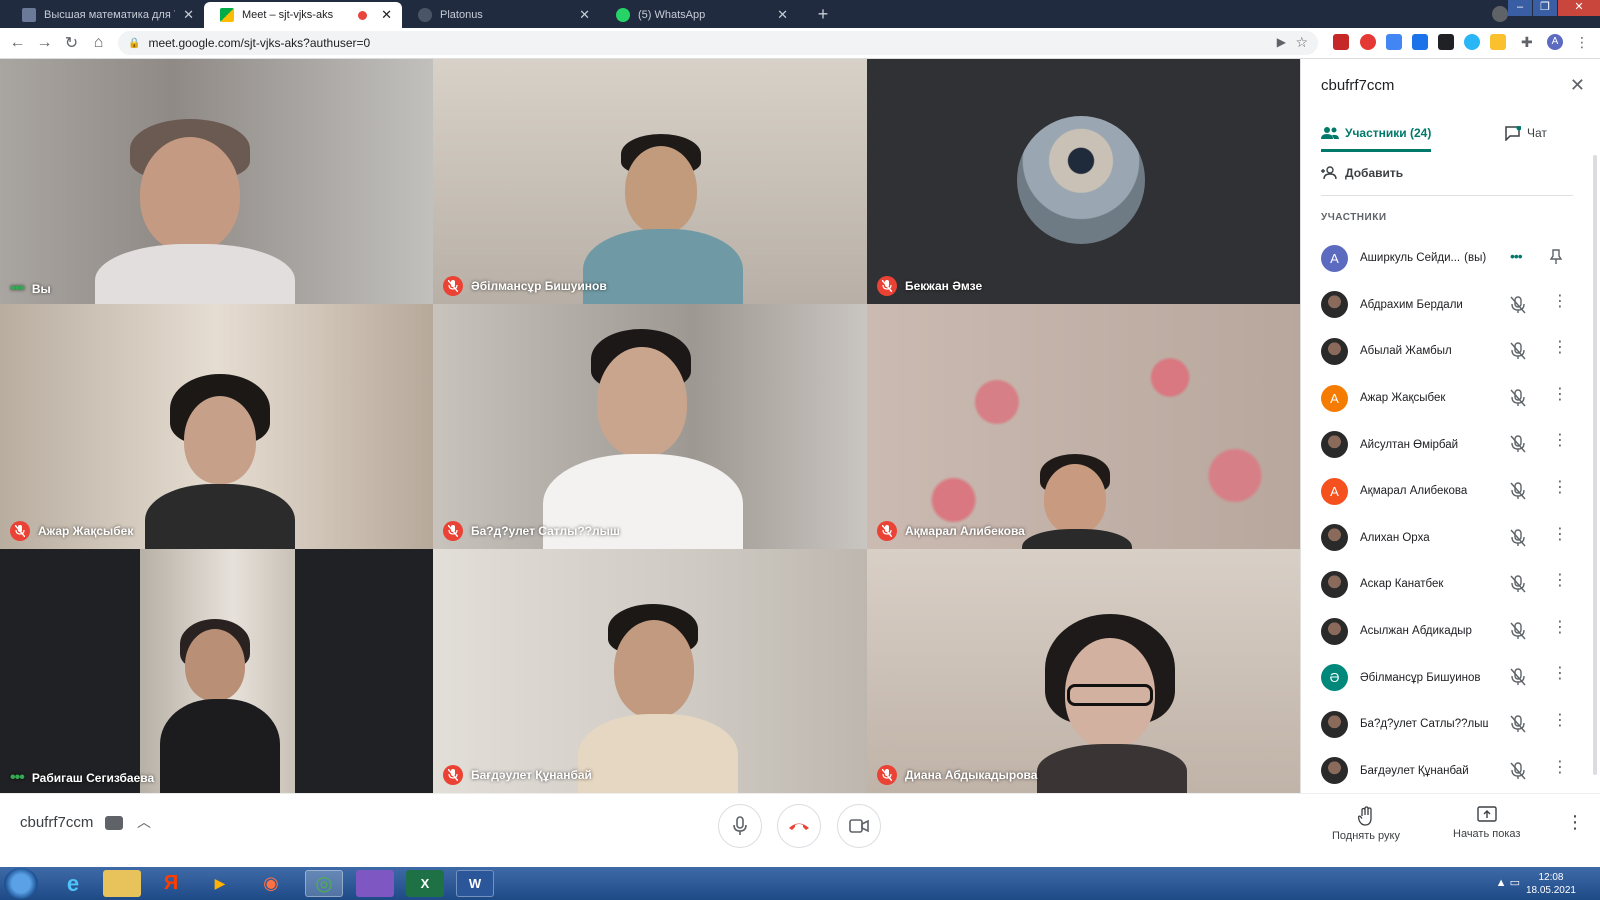 The image size is (1600, 900). Describe the element at coordinates (1453, 724) in the screenshot. I see `participant-row: Ба?д?улет Сатлы??лыш ⋮` at that location.